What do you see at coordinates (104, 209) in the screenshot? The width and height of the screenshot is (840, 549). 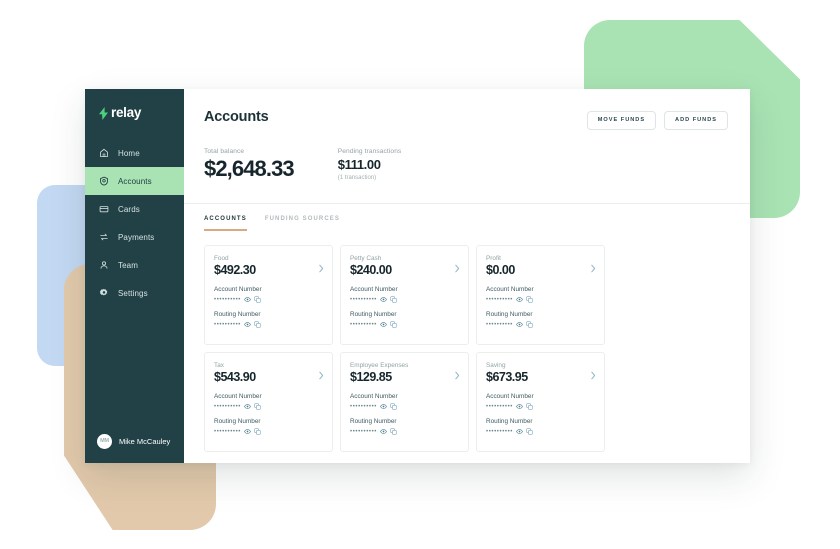 I see `card-icon` at bounding box center [104, 209].